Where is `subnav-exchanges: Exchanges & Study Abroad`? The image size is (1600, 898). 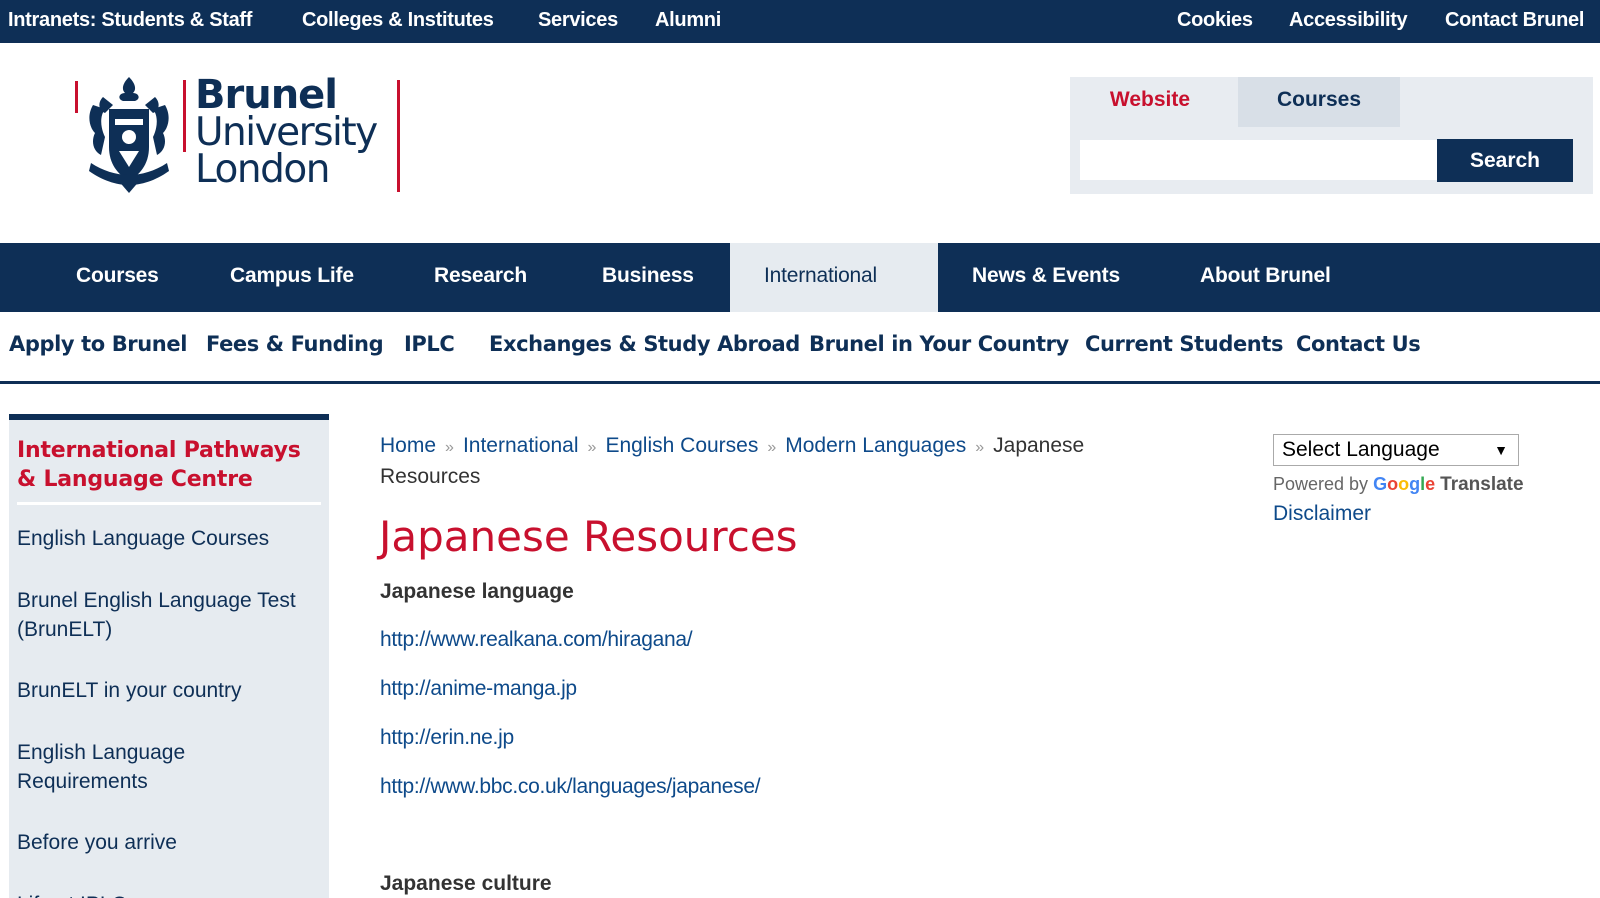 subnav-exchanges: Exchanges & Study Abroad is located at coordinates (644, 344).